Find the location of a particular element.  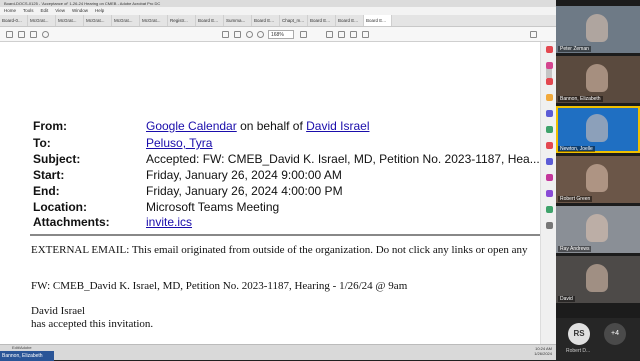

header-text: Friday, January 26, 2024 9:00:00 AM is located at coordinates (244, 175).